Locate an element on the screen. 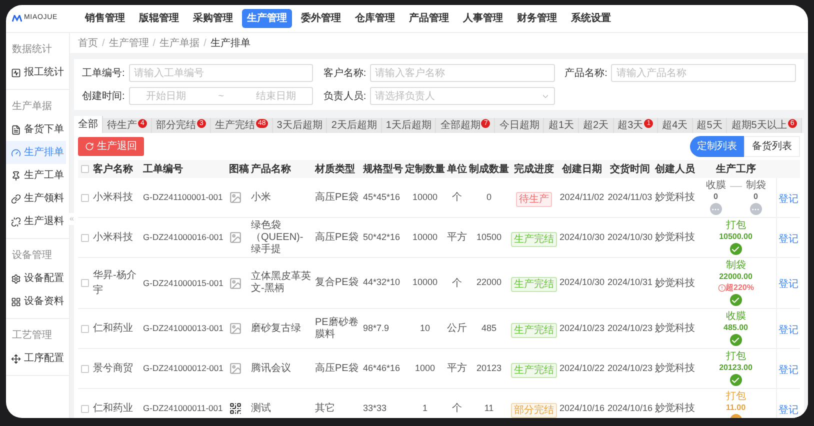 The image size is (814, 426). nav-tab: 系统设置 is located at coordinates (591, 18).